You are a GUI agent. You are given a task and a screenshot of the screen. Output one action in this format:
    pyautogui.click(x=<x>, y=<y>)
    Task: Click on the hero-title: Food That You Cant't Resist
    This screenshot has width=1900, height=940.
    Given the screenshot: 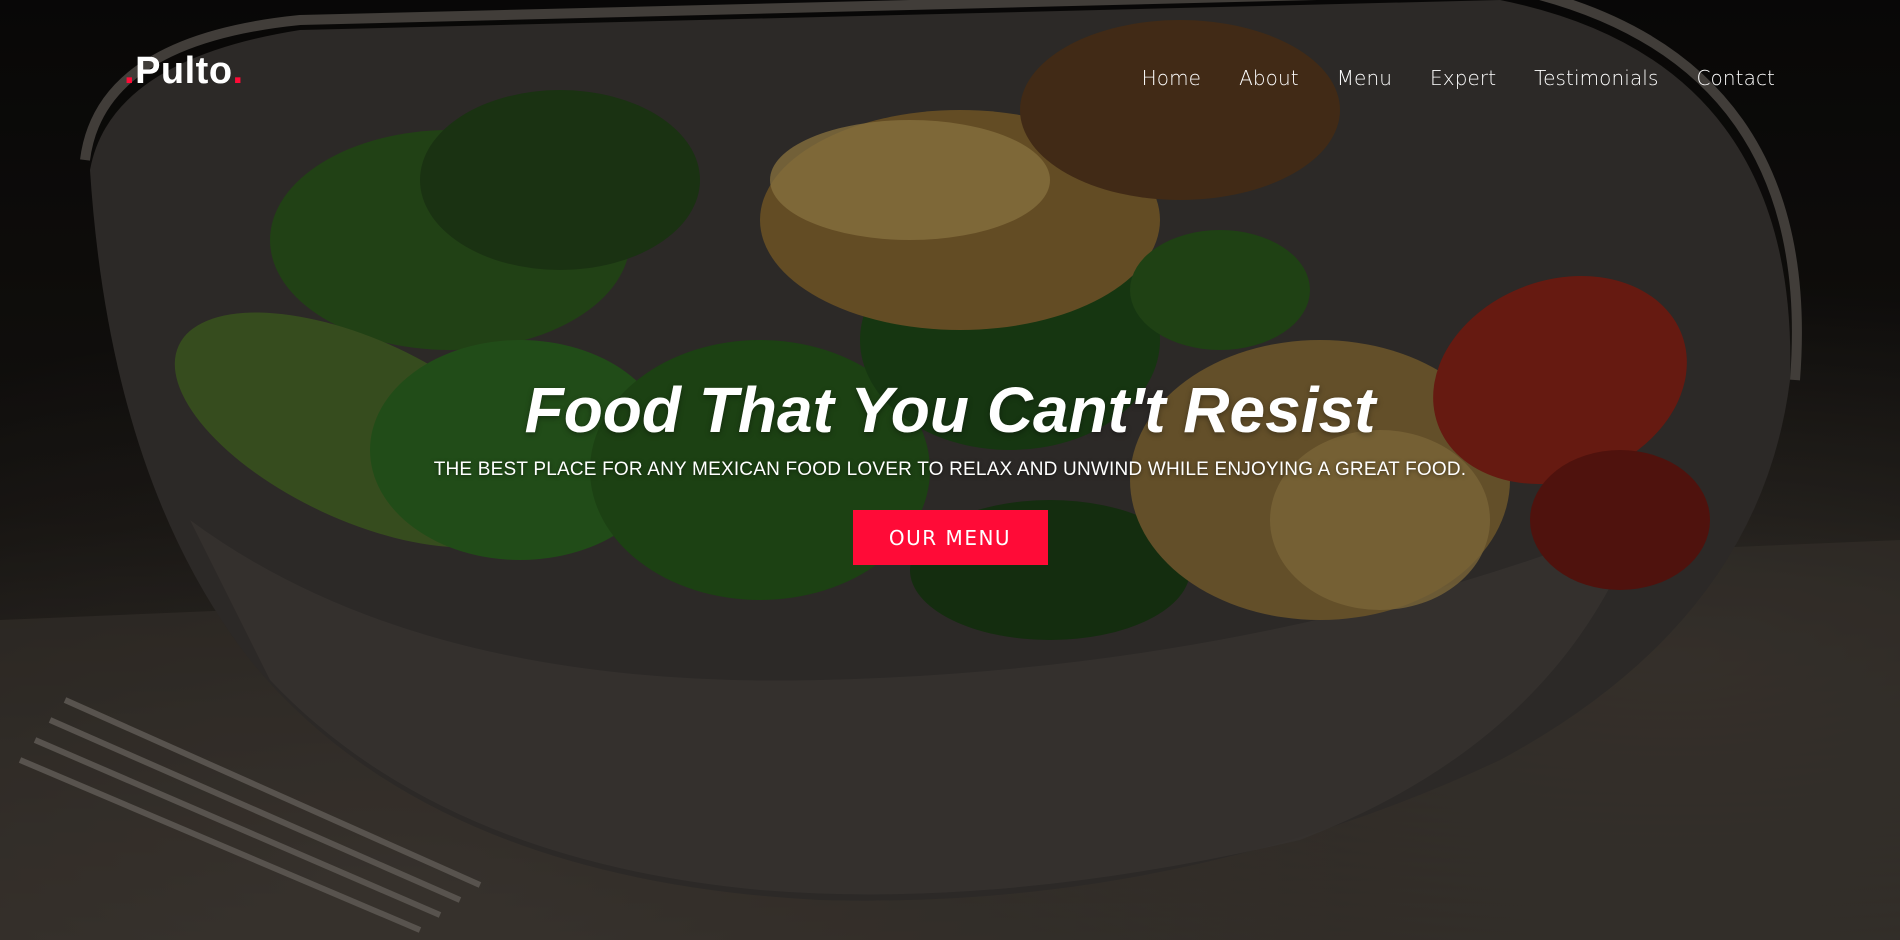 What is the action you would take?
    pyautogui.click(x=950, y=410)
    